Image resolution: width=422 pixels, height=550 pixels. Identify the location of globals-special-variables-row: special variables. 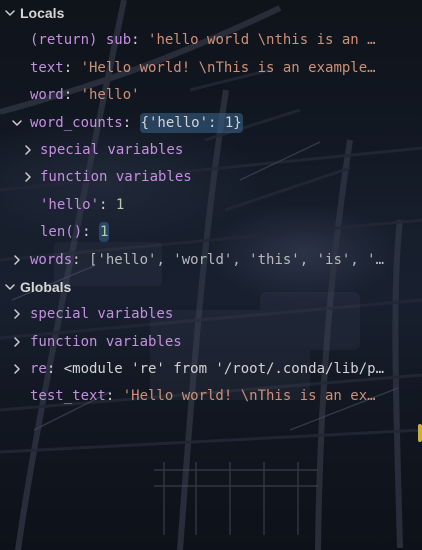
(211, 314).